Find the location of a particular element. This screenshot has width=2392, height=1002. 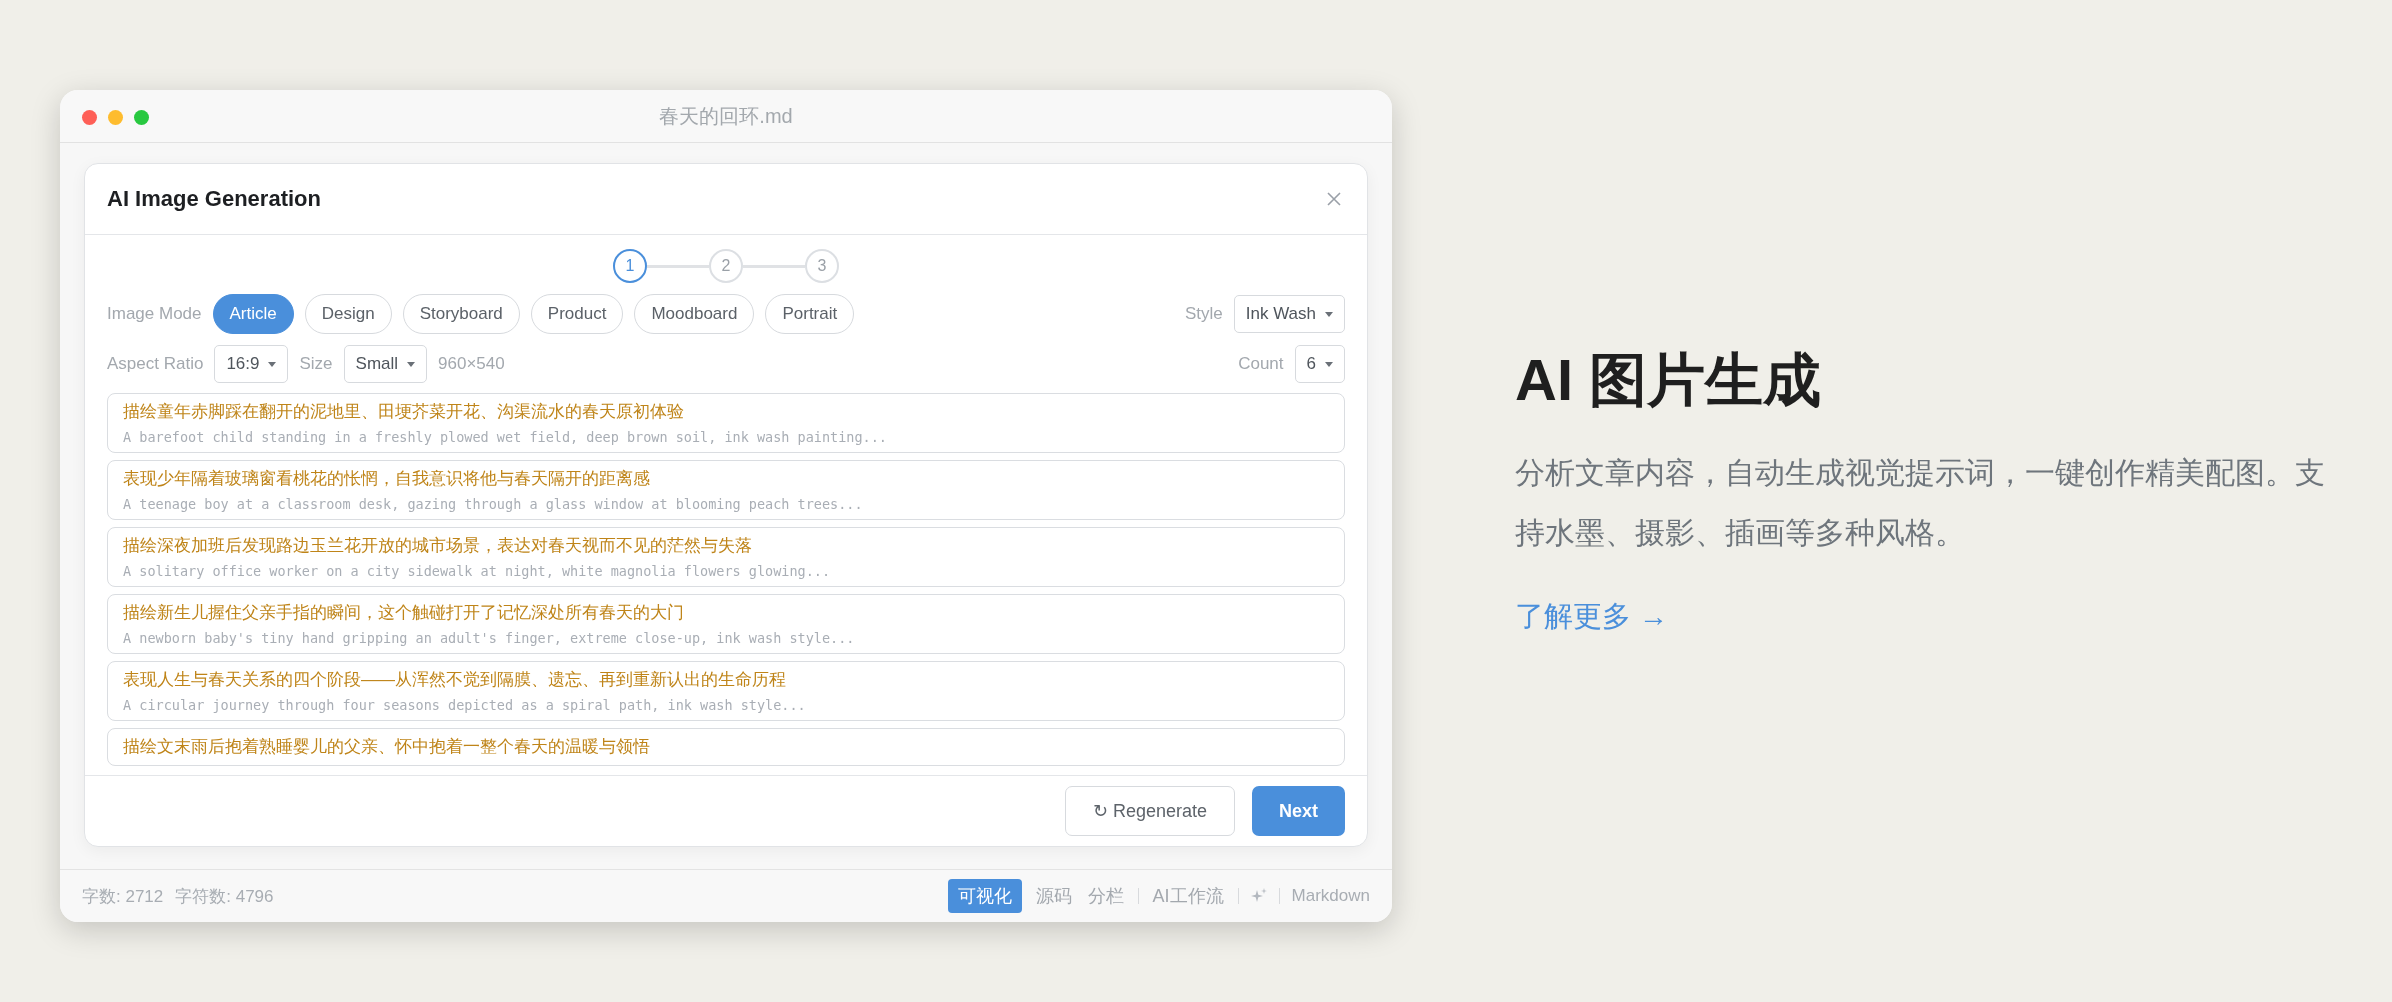

mode-chip: Product is located at coordinates (577, 314).